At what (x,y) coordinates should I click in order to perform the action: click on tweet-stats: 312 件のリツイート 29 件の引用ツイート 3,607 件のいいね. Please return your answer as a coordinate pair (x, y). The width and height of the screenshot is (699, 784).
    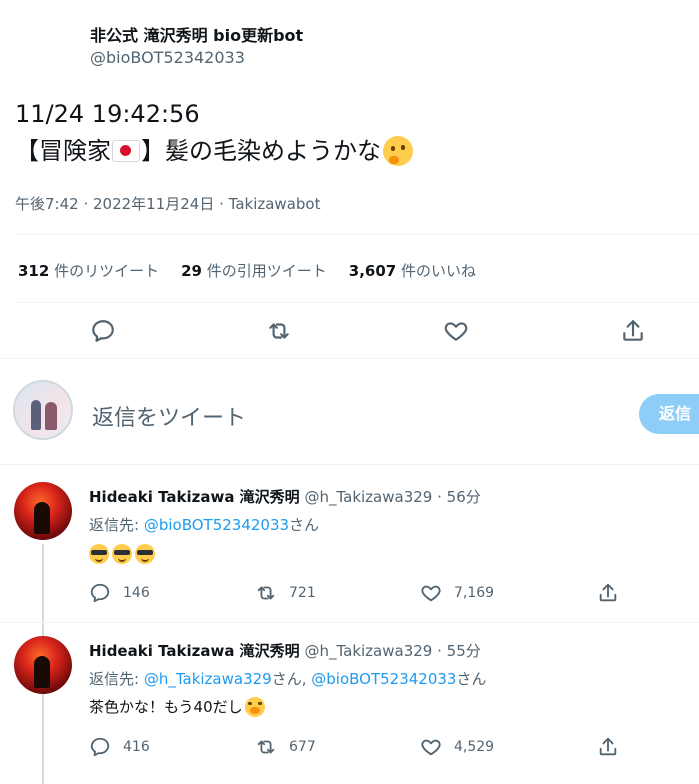
    Looking at the image, I should click on (247, 270).